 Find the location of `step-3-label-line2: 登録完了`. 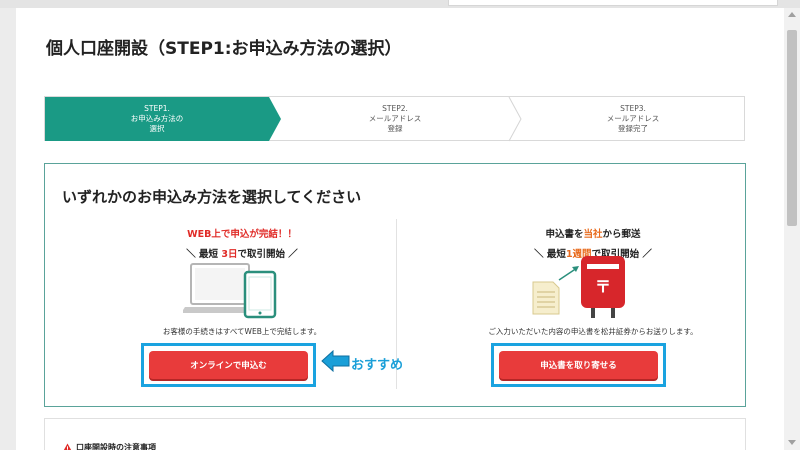

step-3-label-line2: 登録完了 is located at coordinates (633, 128).